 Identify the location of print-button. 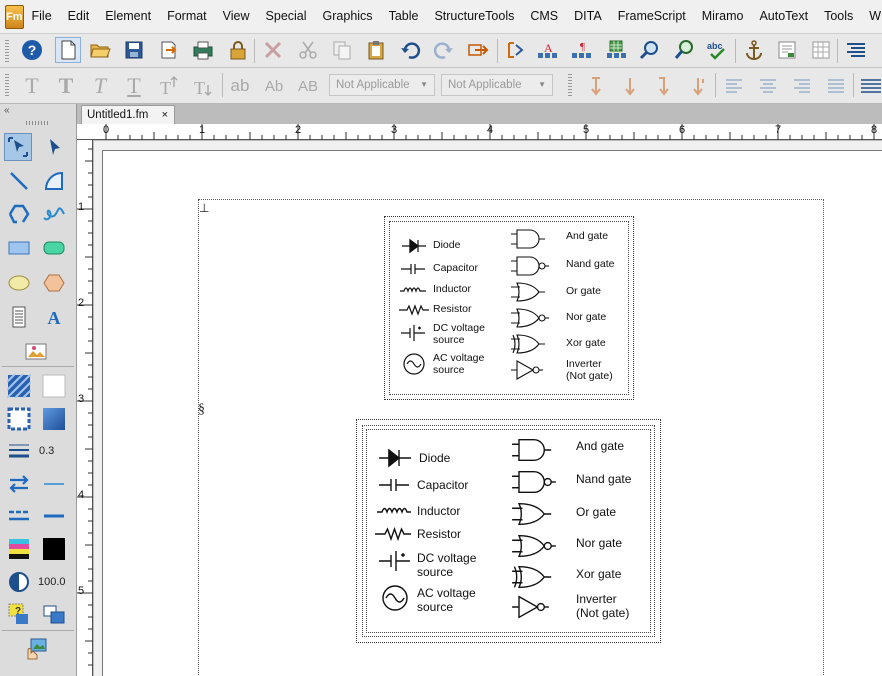
(203, 50).